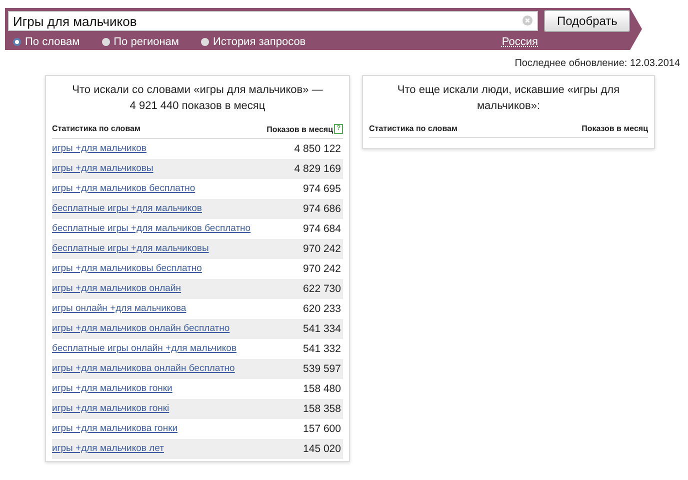 The width and height of the screenshot is (688, 480). What do you see at coordinates (322, 389) in the screenshot?
I see `count-cell: 158 480` at bounding box center [322, 389].